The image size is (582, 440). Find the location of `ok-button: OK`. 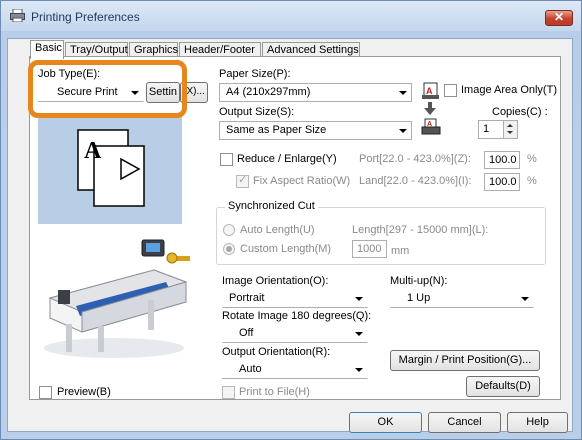

ok-button: OK is located at coordinates (385, 422).